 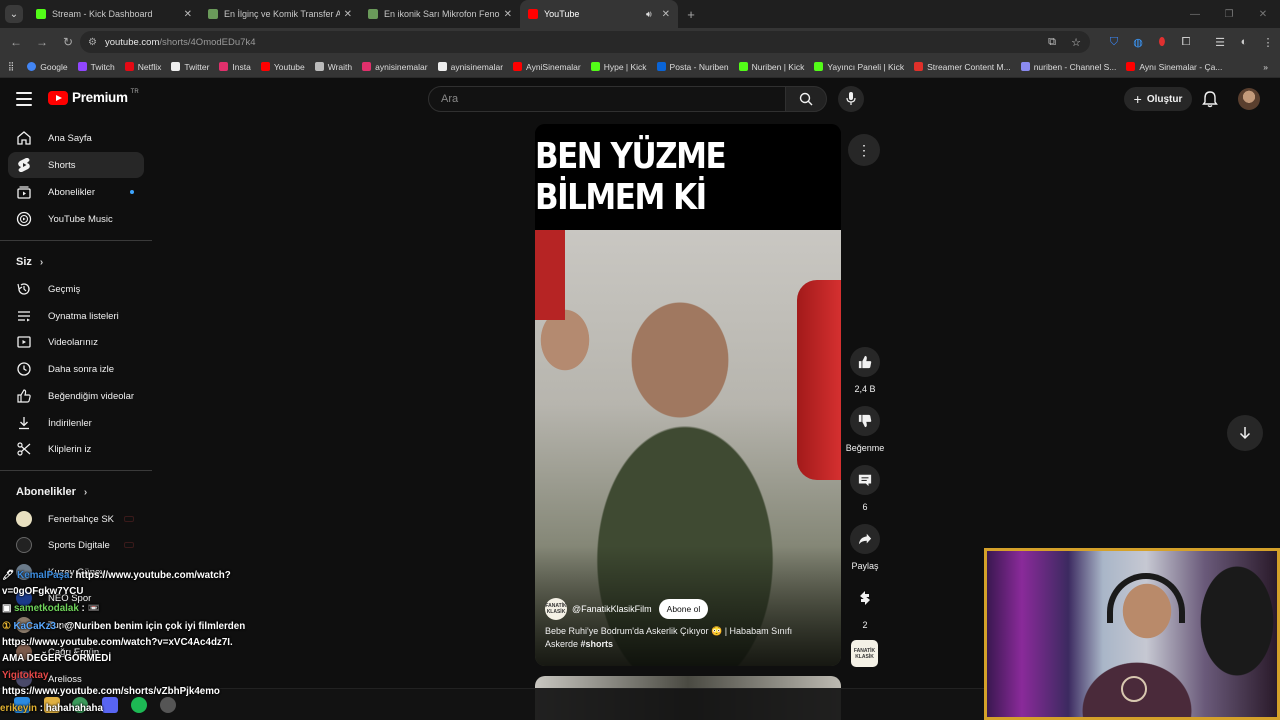 I want to click on bookmark-item: Posta - Nuriben, so click(x=693, y=67).